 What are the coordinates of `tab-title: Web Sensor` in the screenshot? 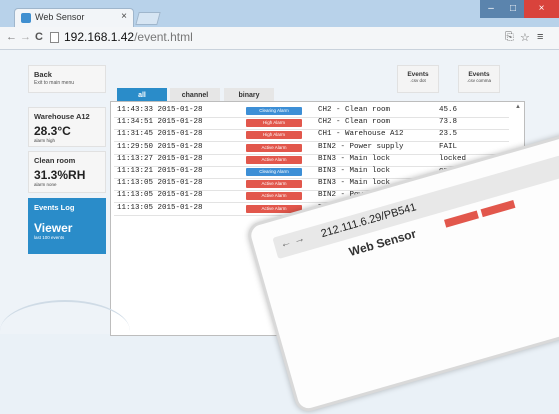 It's located at (60, 17).